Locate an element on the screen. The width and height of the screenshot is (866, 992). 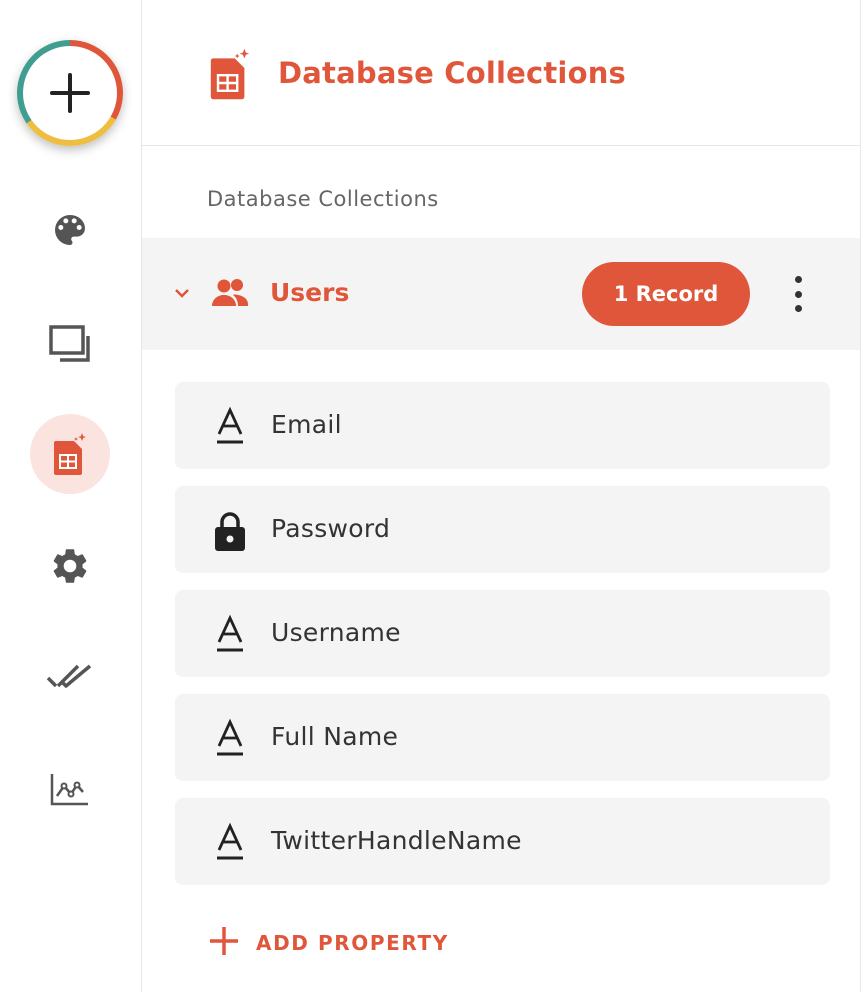
record-count-badge: 1 Record is located at coordinates (666, 294).